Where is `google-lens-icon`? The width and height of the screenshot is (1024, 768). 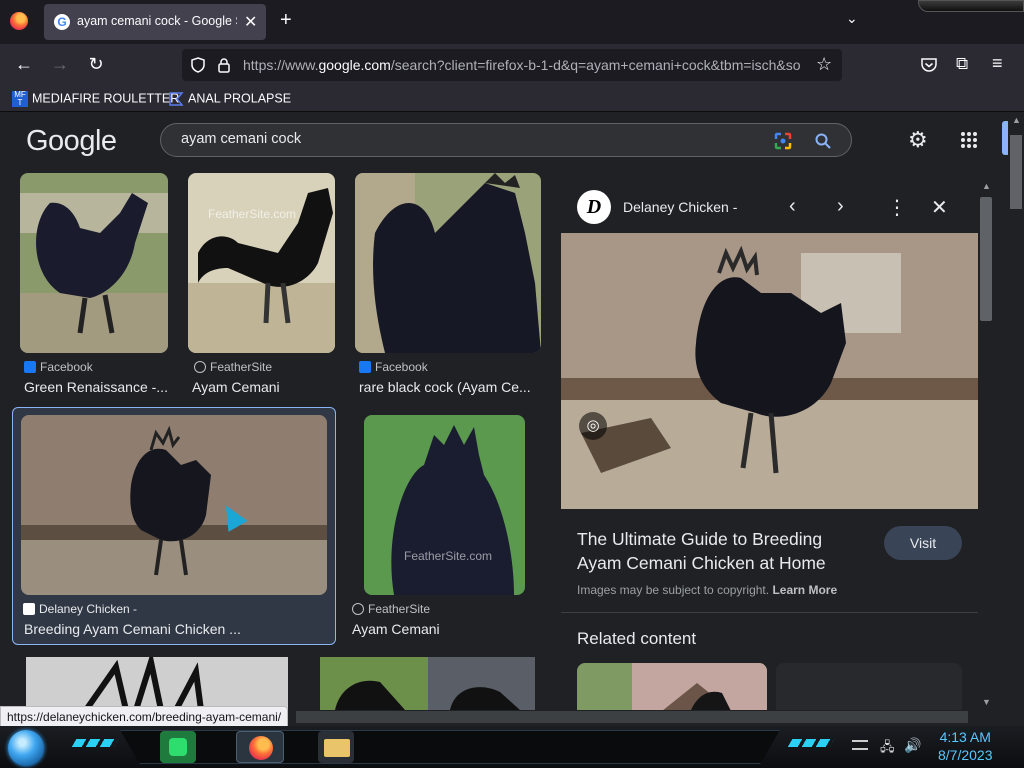
google-lens-icon is located at coordinates (783, 141).